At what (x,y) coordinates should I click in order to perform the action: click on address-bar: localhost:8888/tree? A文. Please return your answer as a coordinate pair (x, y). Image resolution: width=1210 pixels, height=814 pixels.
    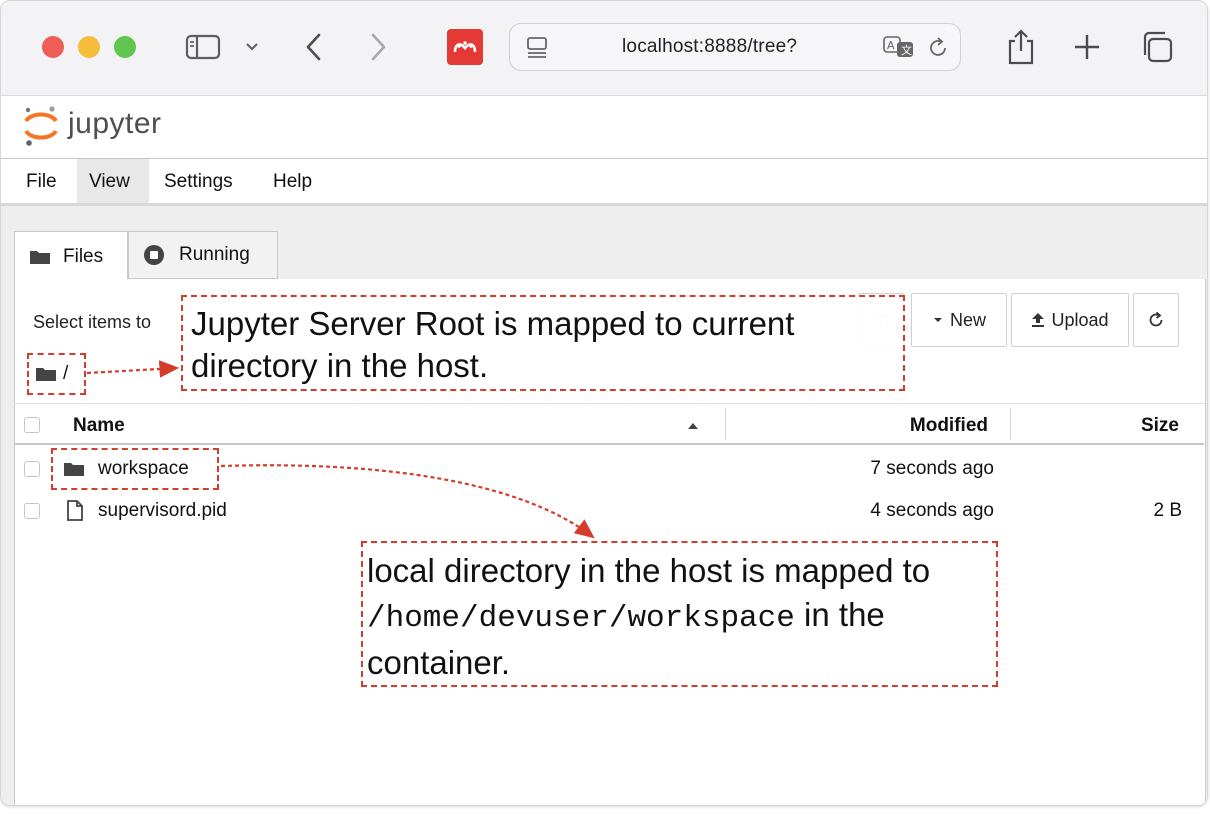
    Looking at the image, I should click on (735, 47).